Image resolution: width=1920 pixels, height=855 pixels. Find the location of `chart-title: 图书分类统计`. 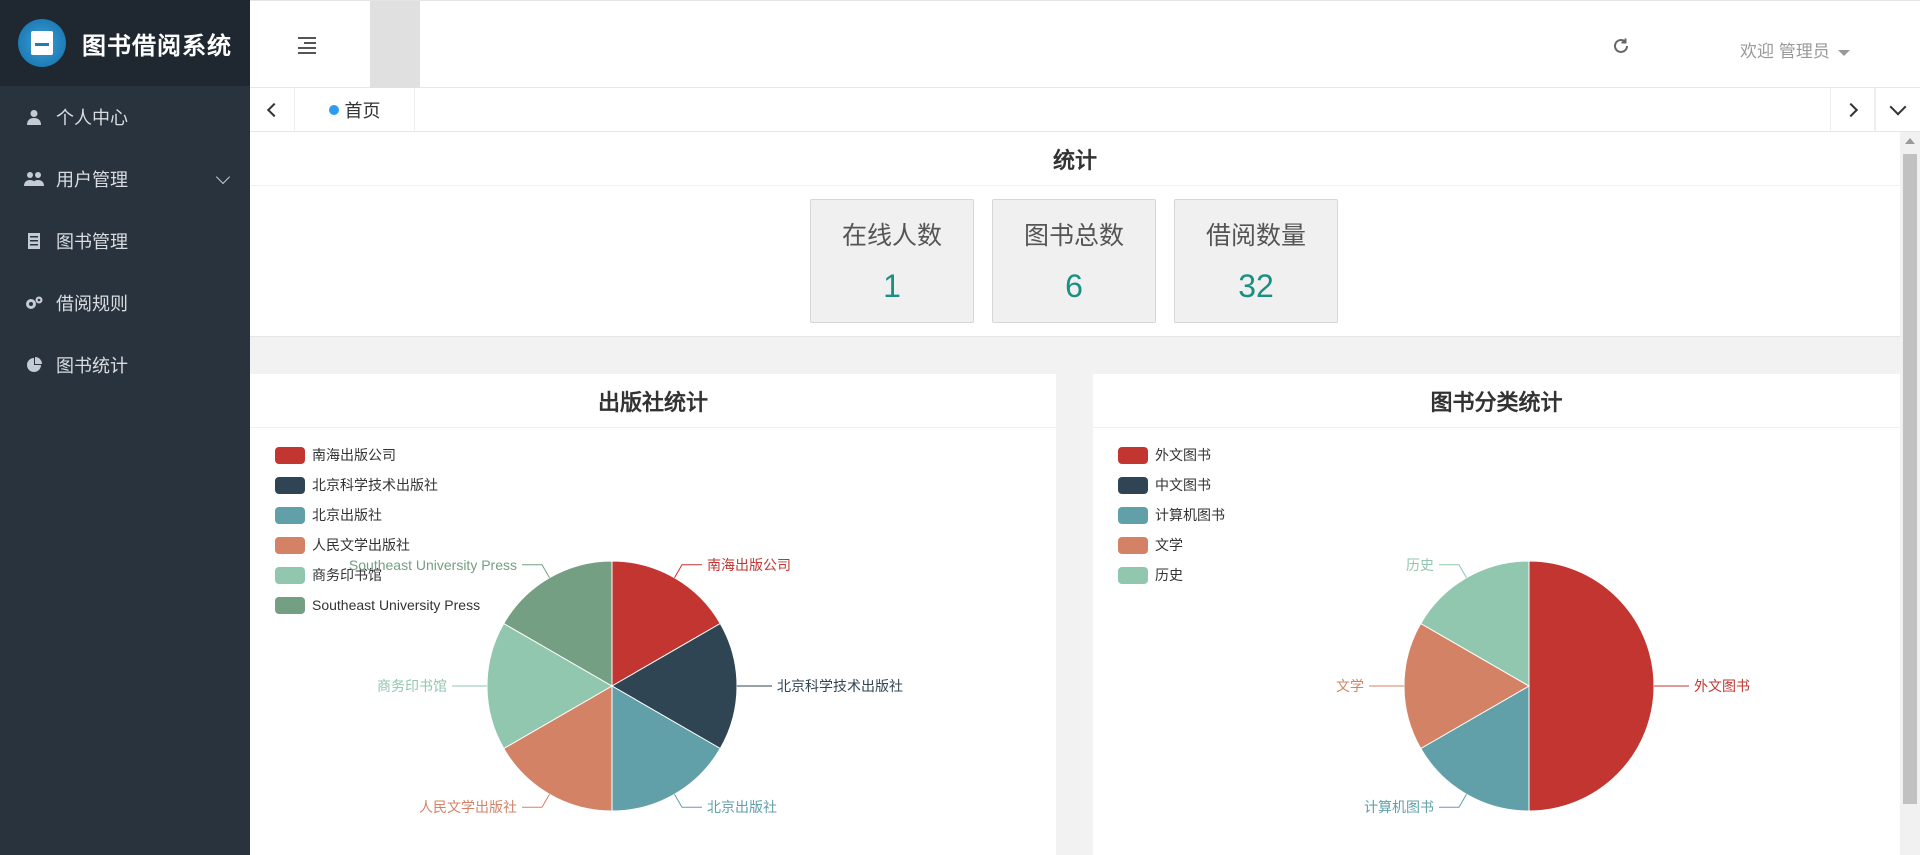

chart-title: 图书分类统计 is located at coordinates (1496, 401).